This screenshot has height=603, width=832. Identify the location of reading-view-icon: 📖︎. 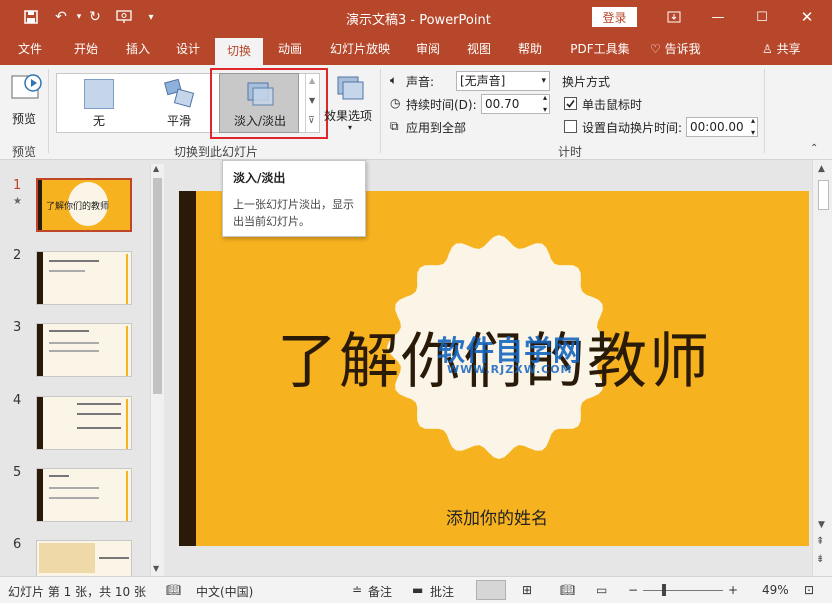
(567, 590).